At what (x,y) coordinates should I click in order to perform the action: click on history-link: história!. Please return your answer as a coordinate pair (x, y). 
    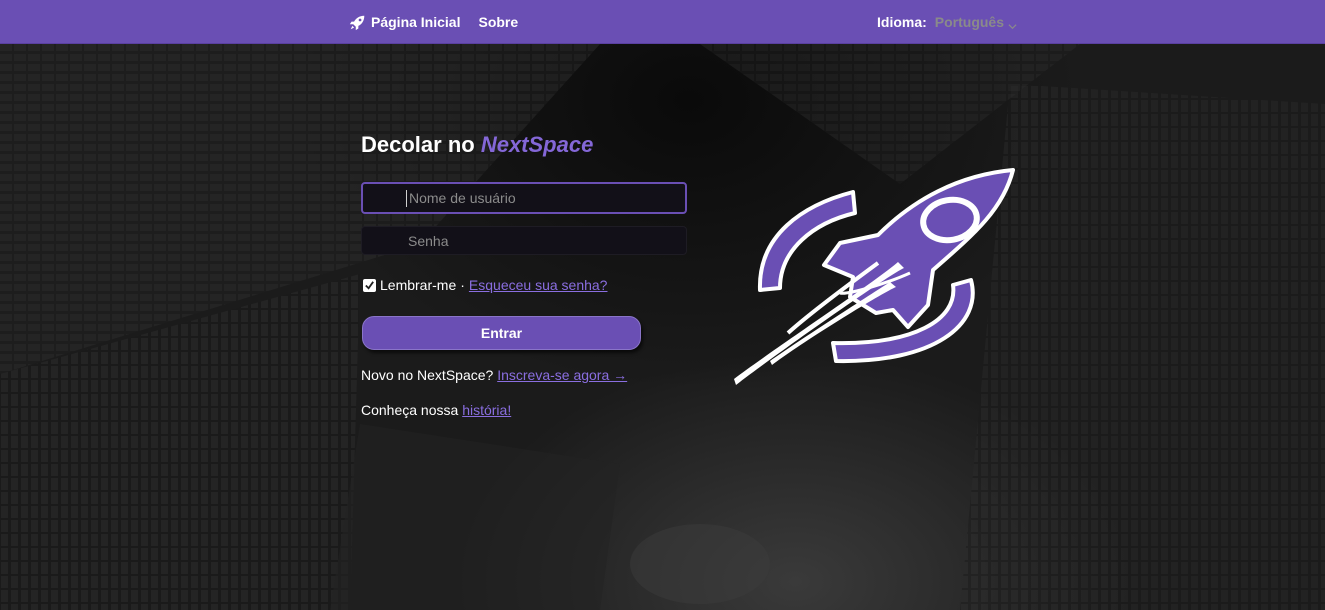
    Looking at the image, I should click on (486, 410).